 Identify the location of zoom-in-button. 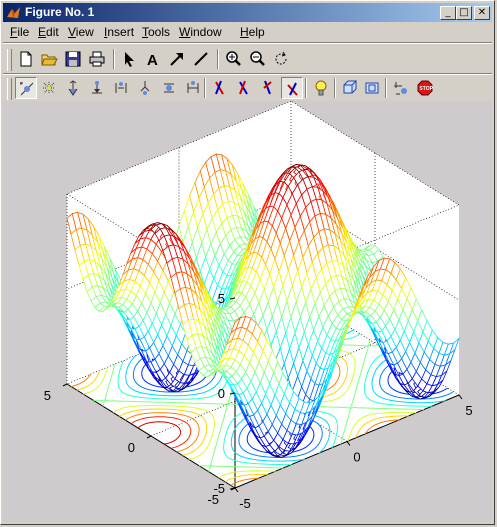
(233, 59).